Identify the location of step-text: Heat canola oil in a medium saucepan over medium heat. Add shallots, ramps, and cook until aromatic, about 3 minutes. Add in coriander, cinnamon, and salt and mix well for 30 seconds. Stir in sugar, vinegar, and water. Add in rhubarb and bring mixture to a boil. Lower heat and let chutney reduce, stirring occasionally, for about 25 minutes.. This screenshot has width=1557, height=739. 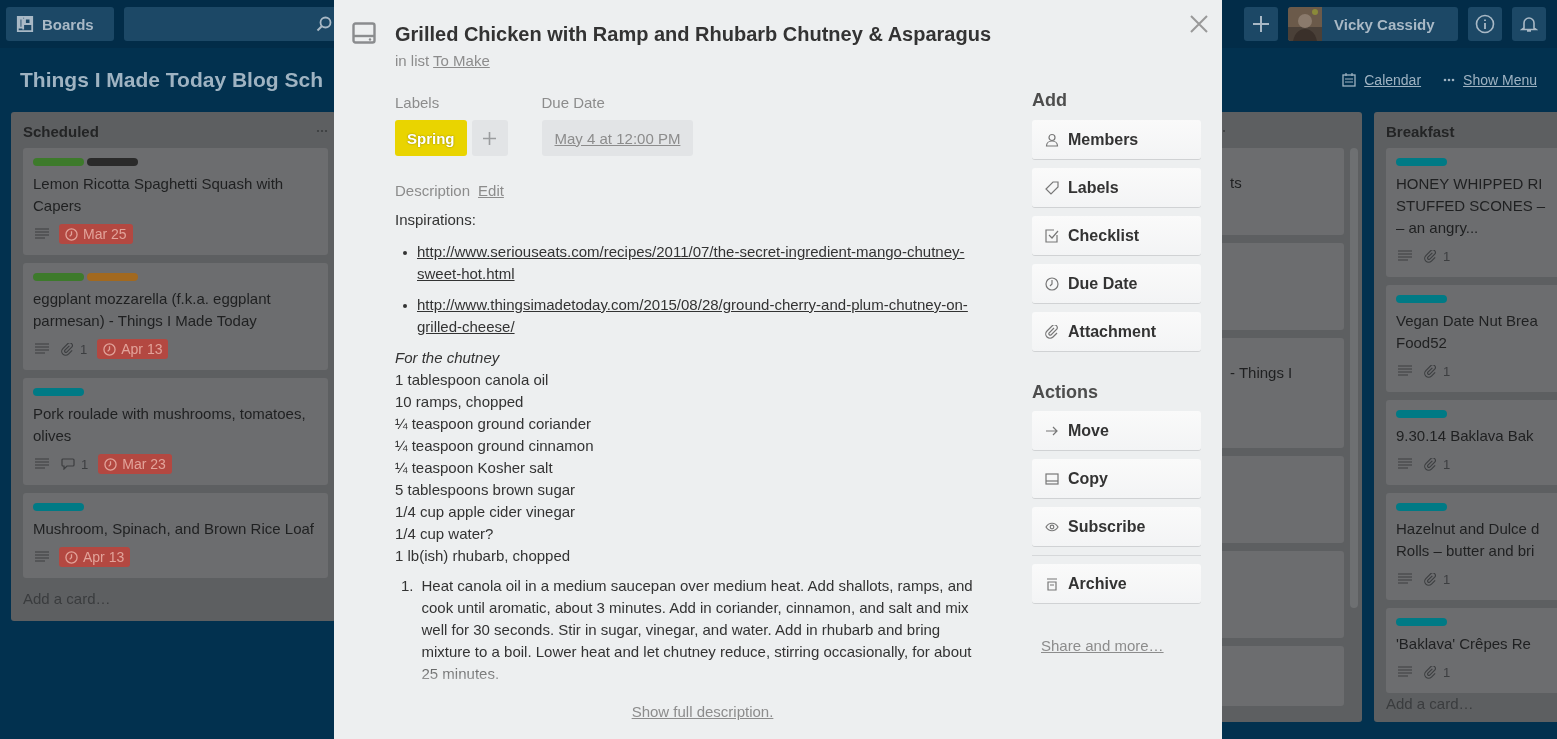
(697, 630).